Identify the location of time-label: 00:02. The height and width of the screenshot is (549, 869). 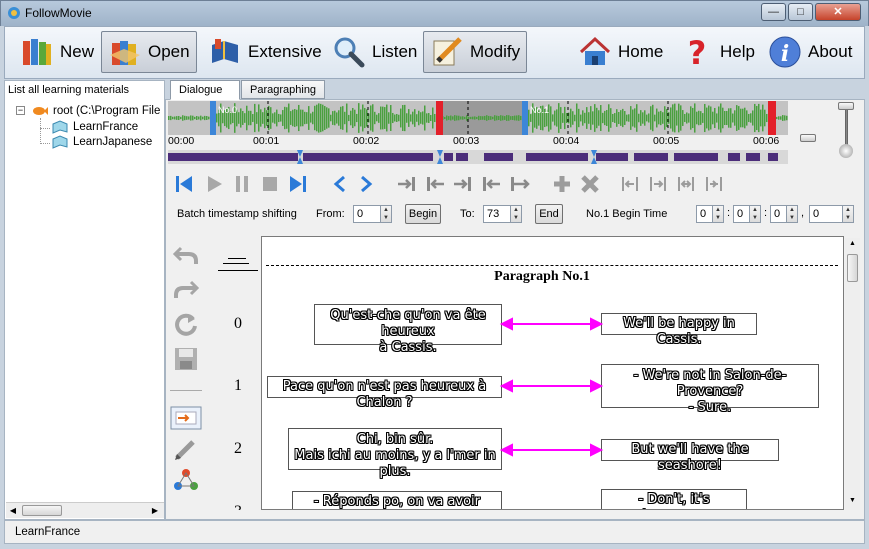
(366, 141).